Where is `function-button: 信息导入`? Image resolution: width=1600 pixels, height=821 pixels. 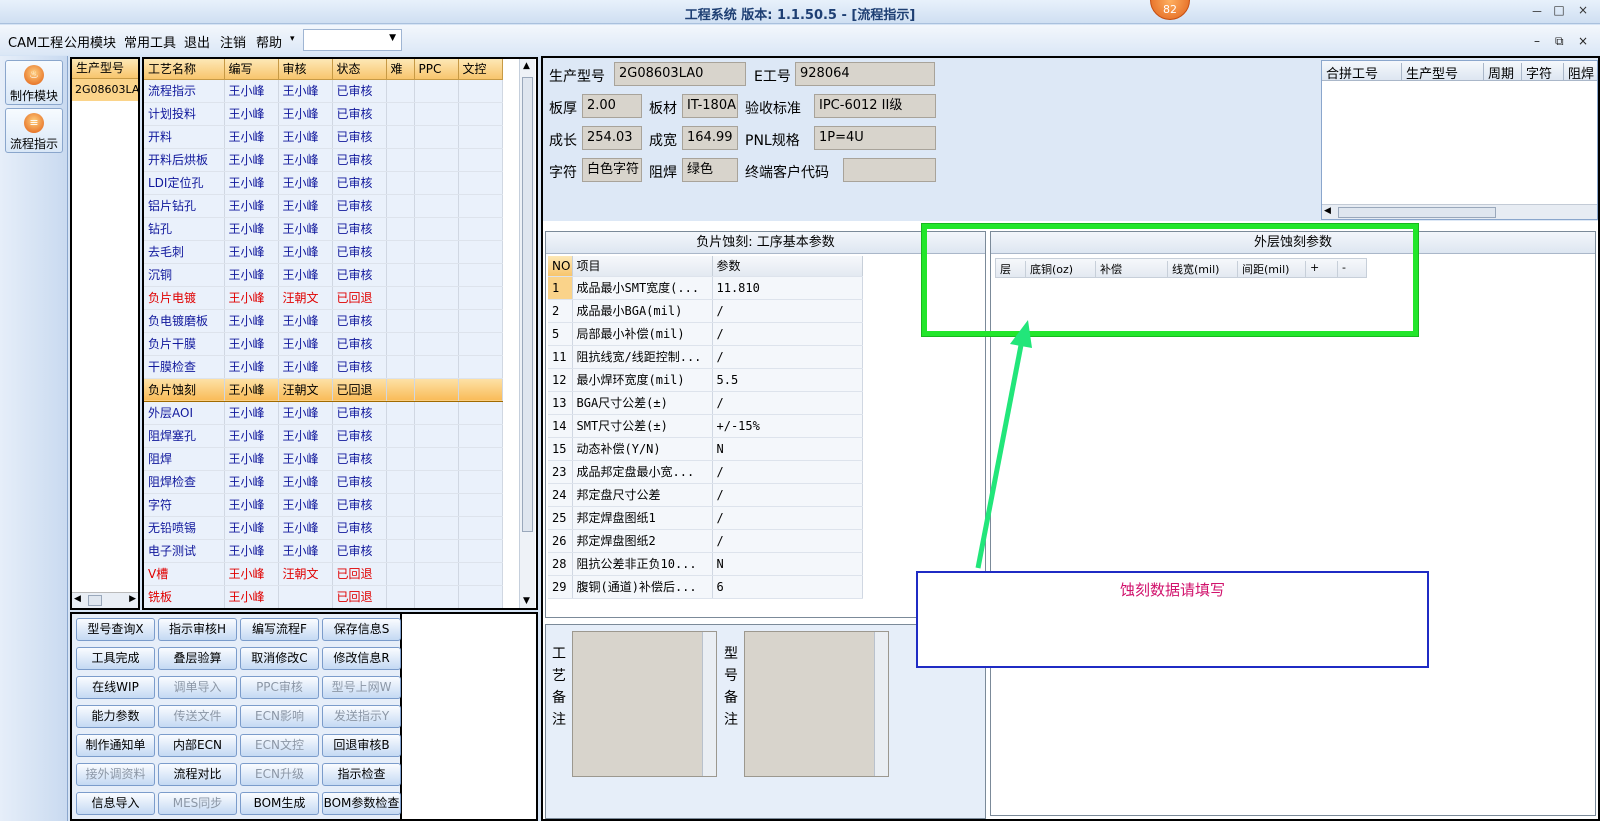
function-button: 信息导入 is located at coordinates (115, 803).